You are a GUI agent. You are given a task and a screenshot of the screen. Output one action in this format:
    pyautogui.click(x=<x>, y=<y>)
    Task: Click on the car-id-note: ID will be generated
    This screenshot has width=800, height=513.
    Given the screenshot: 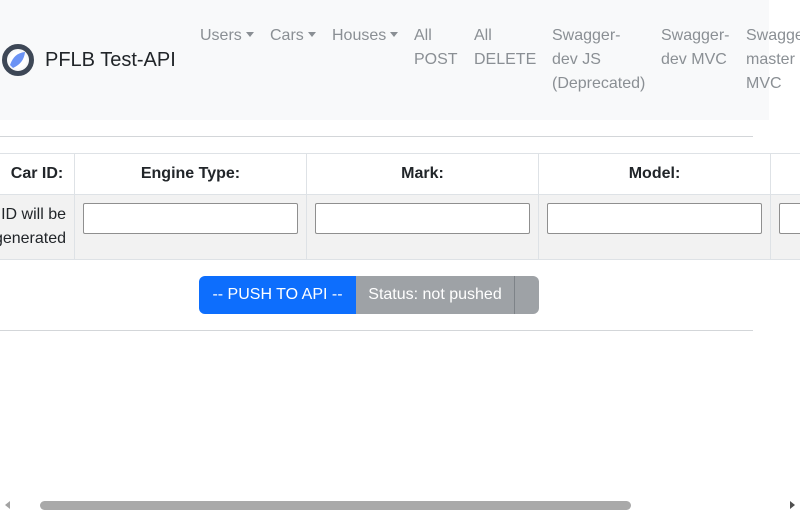 What is the action you would take?
    pyautogui.click(x=33, y=227)
    